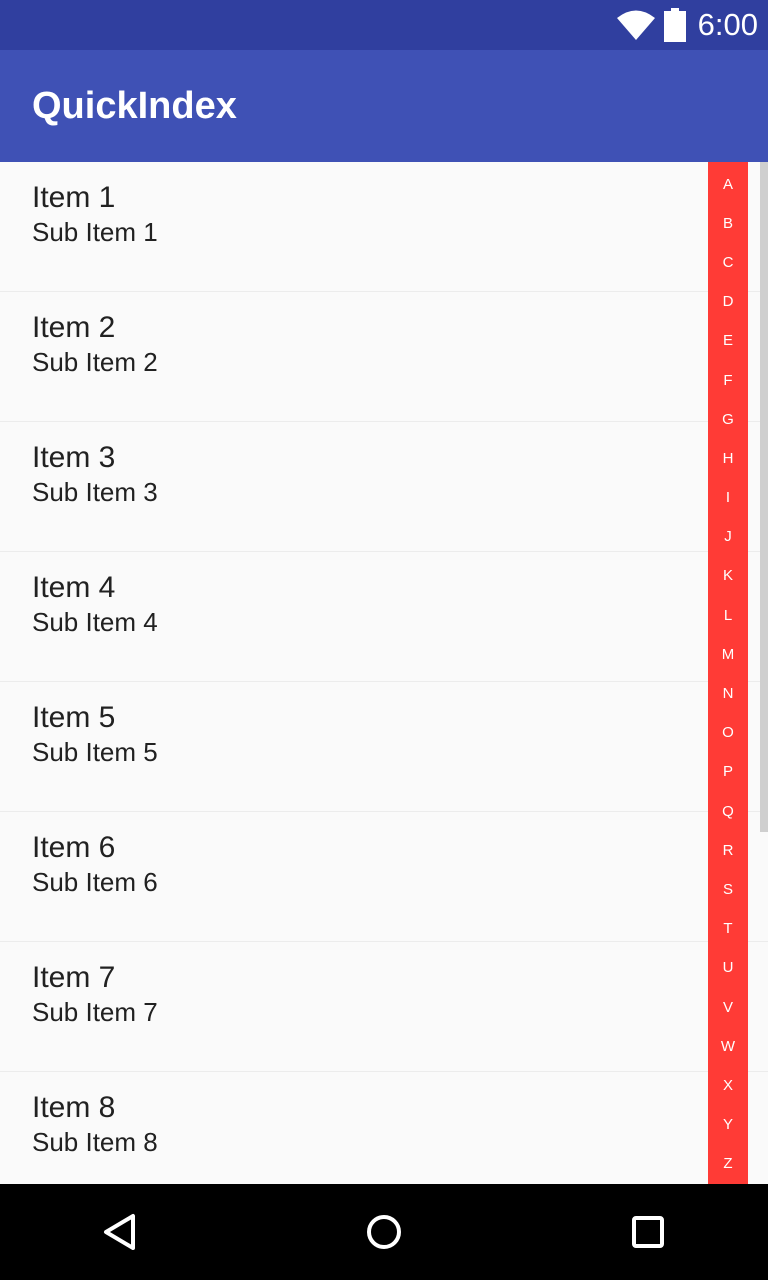 The width and height of the screenshot is (768, 1280). What do you see at coordinates (728, 616) in the screenshot?
I see `index-letter-l: L` at bounding box center [728, 616].